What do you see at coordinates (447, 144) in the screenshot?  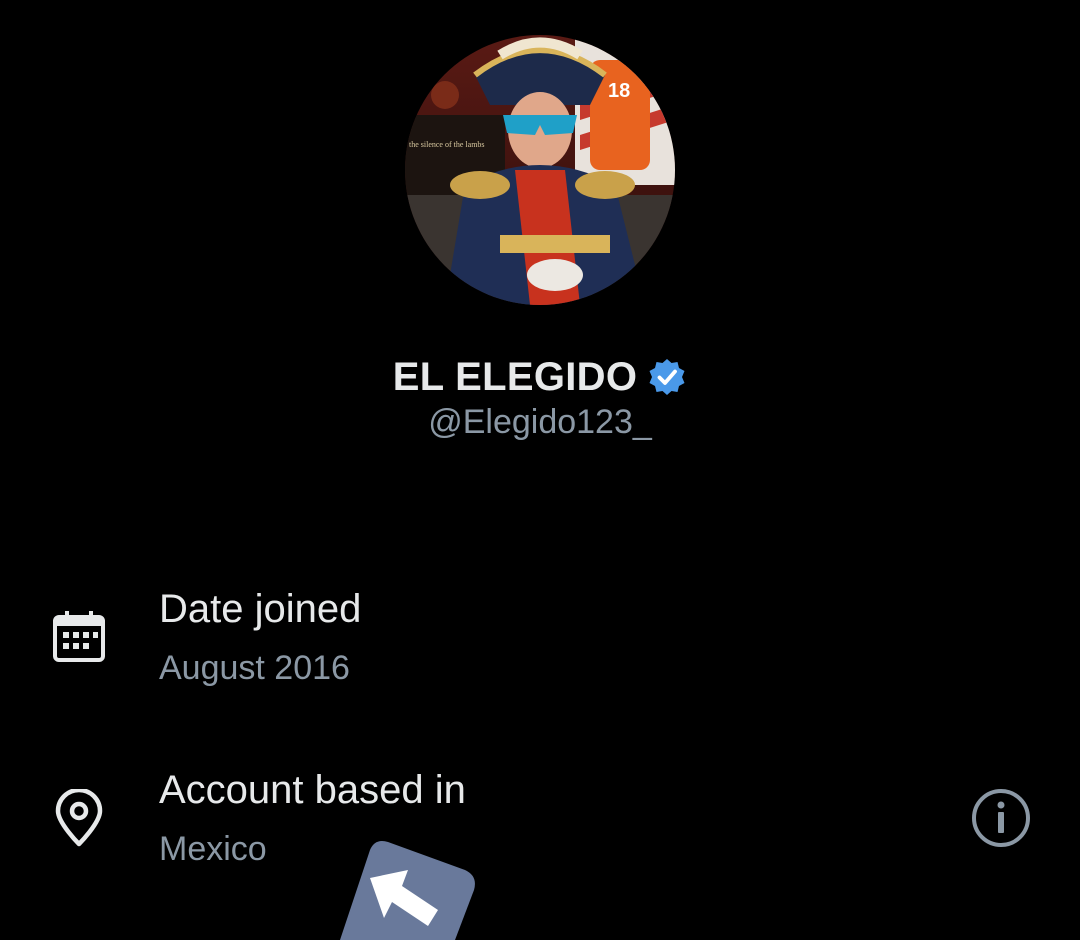 I see `svg-text: the silence of the lambs` at bounding box center [447, 144].